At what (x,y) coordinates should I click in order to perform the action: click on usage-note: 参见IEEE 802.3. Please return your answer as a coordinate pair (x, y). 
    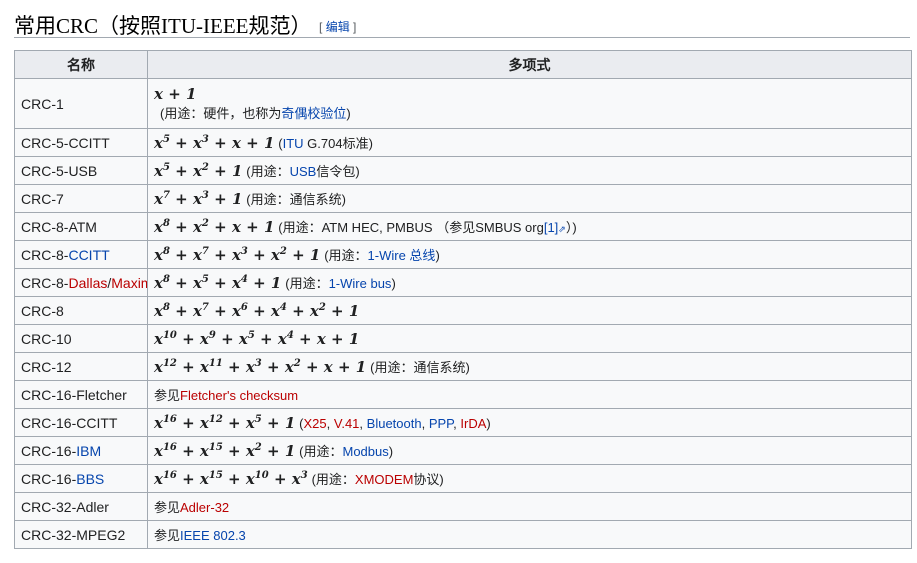
    Looking at the image, I should click on (200, 535).